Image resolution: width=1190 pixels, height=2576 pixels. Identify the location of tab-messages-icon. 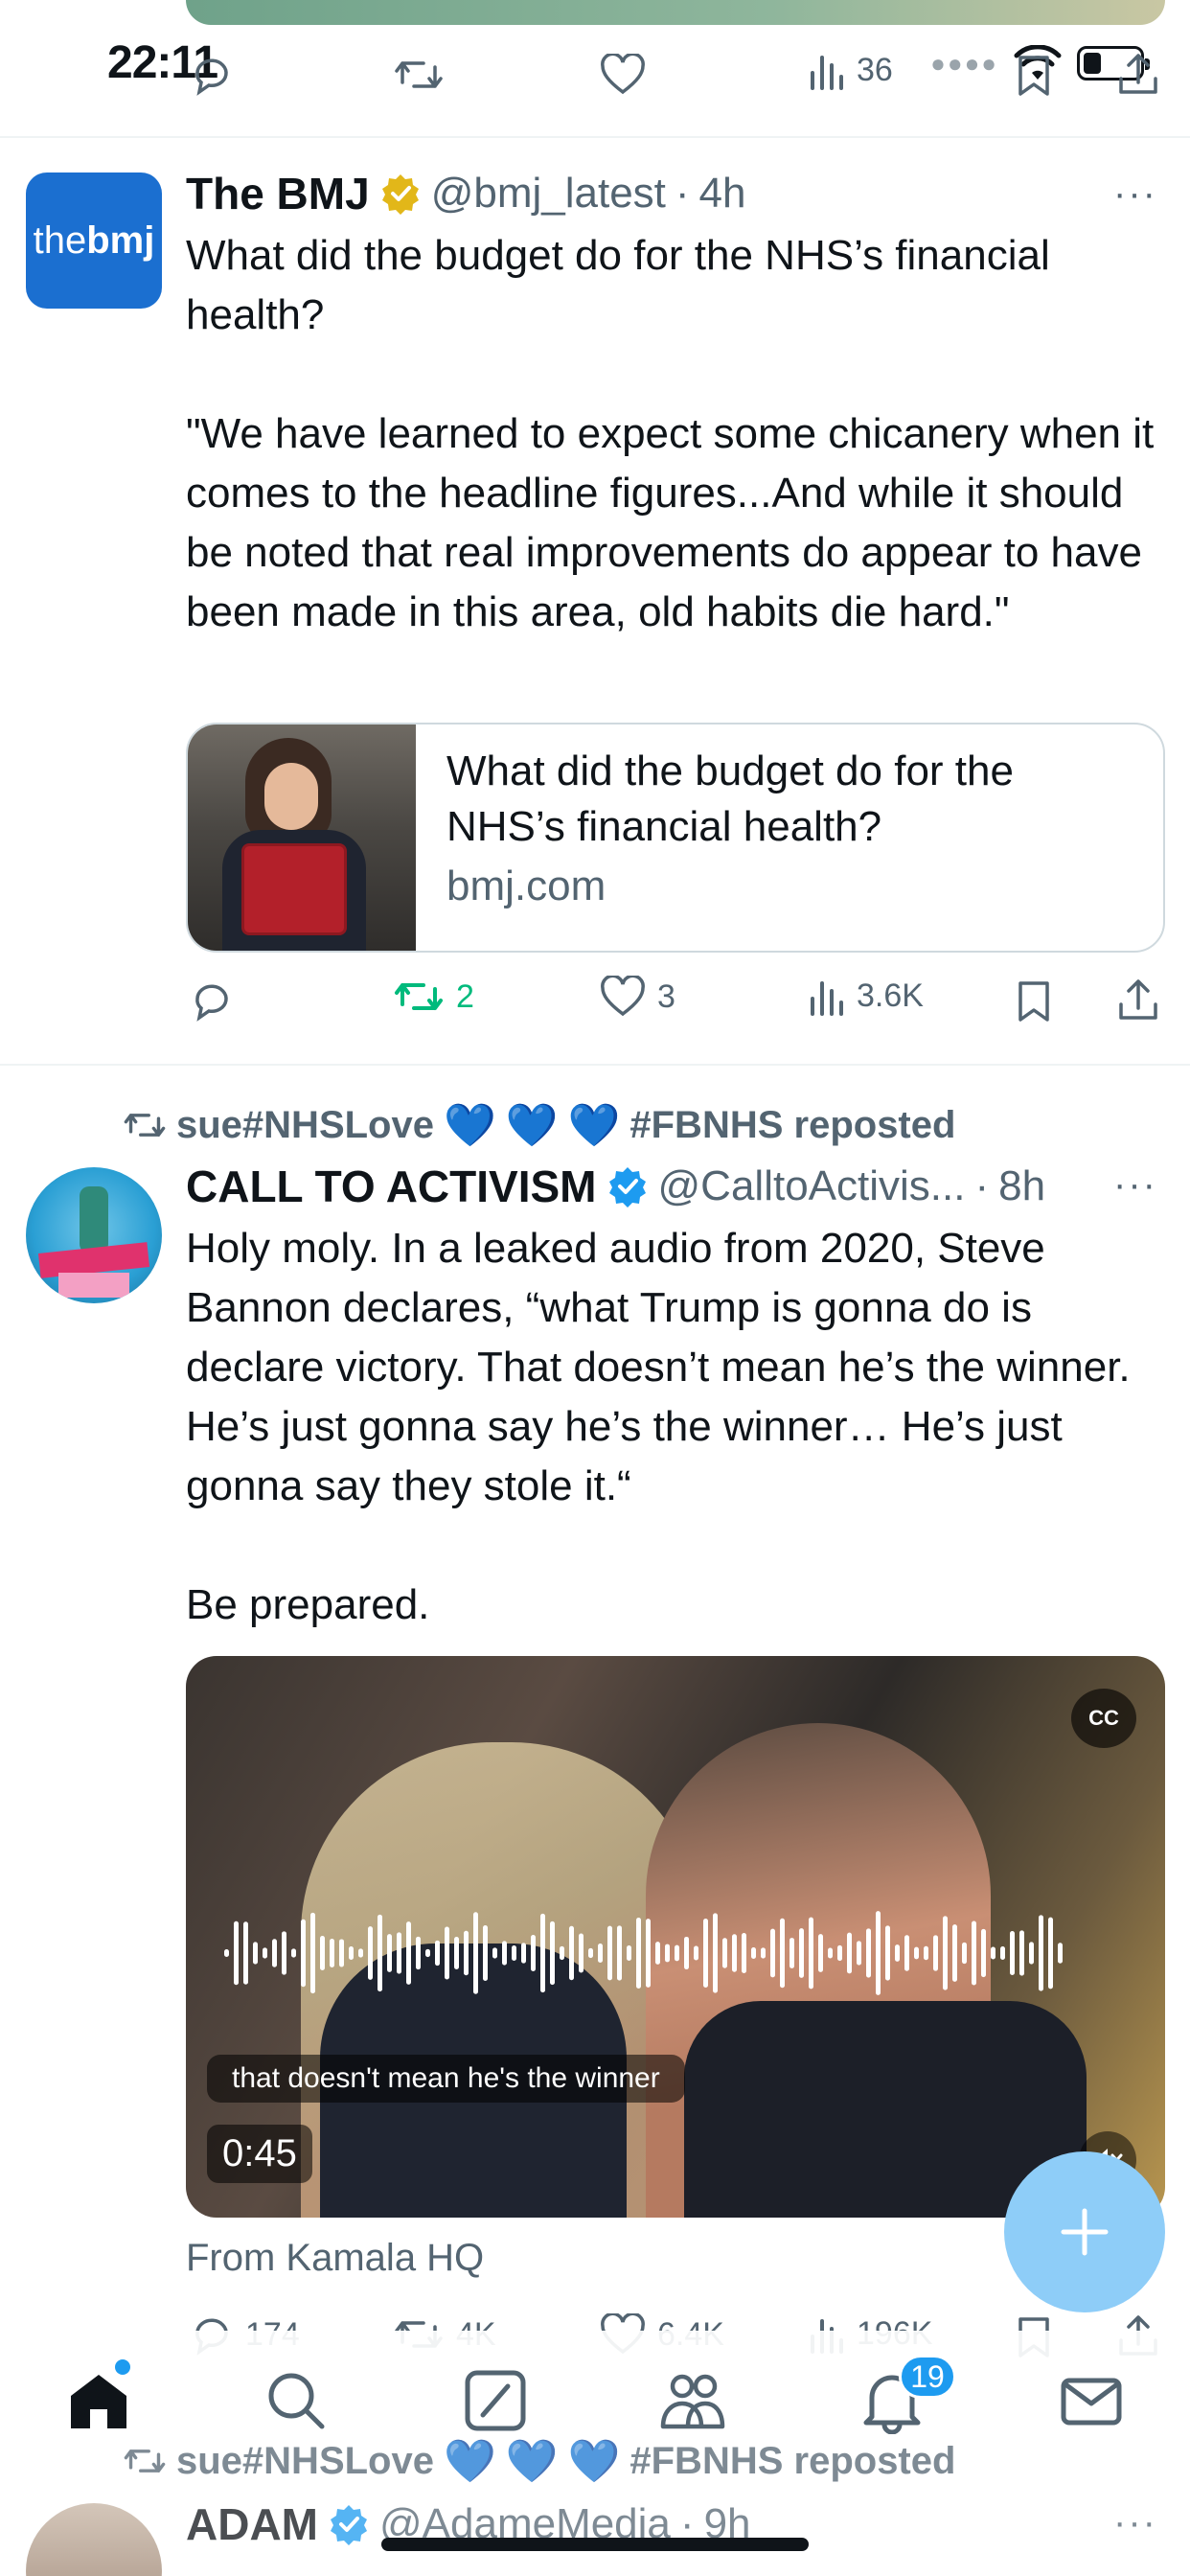
(1092, 2400).